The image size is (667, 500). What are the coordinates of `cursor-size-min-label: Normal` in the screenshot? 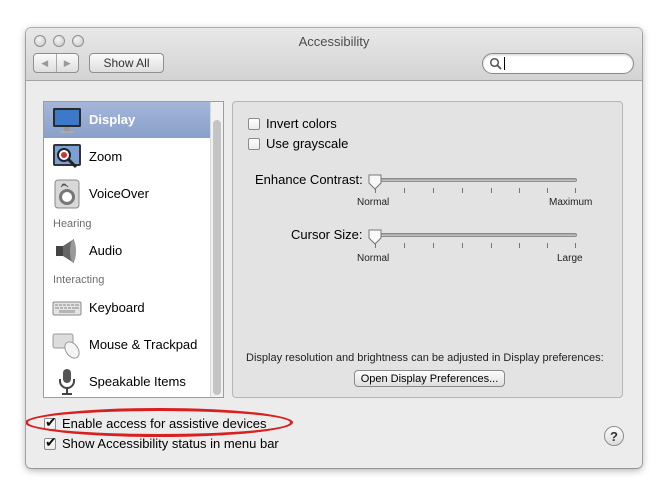 It's located at (373, 258).